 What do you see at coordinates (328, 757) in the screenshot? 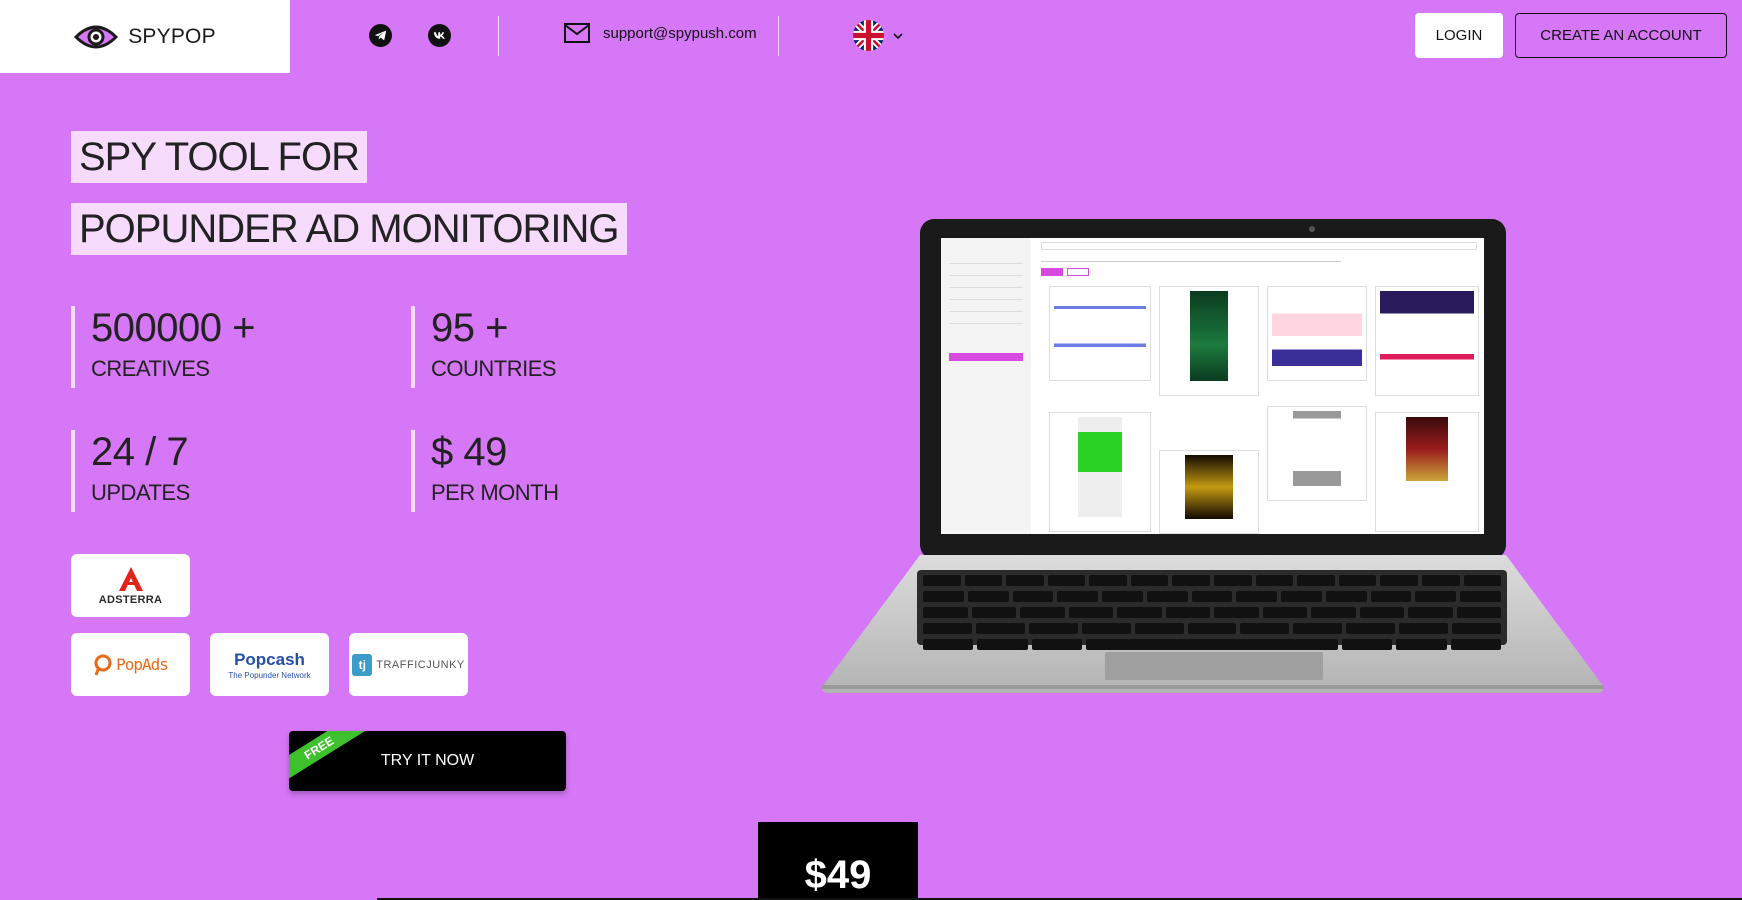
I see `free-ribbon: FREE` at bounding box center [328, 757].